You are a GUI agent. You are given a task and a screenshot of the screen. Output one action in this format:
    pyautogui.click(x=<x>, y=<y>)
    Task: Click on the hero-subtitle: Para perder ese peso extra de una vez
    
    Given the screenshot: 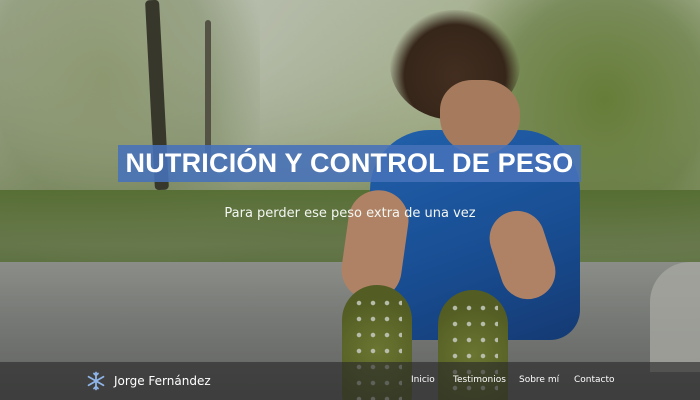 What is the action you would take?
    pyautogui.click(x=350, y=213)
    